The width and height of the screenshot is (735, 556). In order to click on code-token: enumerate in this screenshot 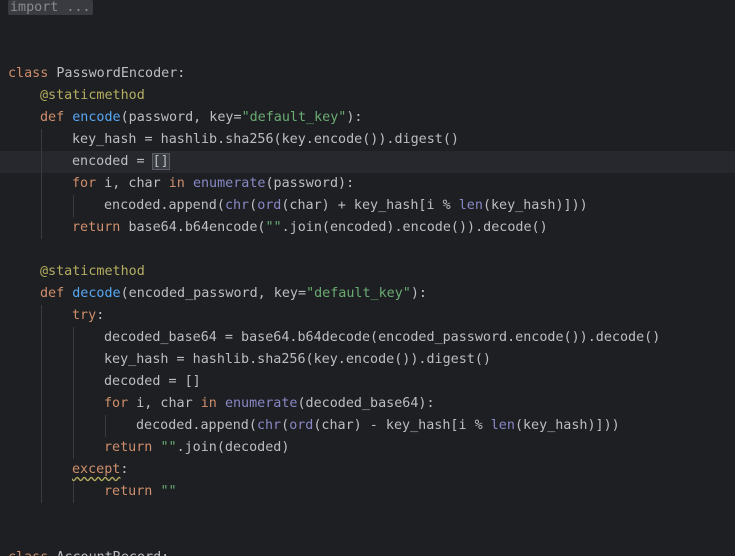, I will do `click(229, 183)`.